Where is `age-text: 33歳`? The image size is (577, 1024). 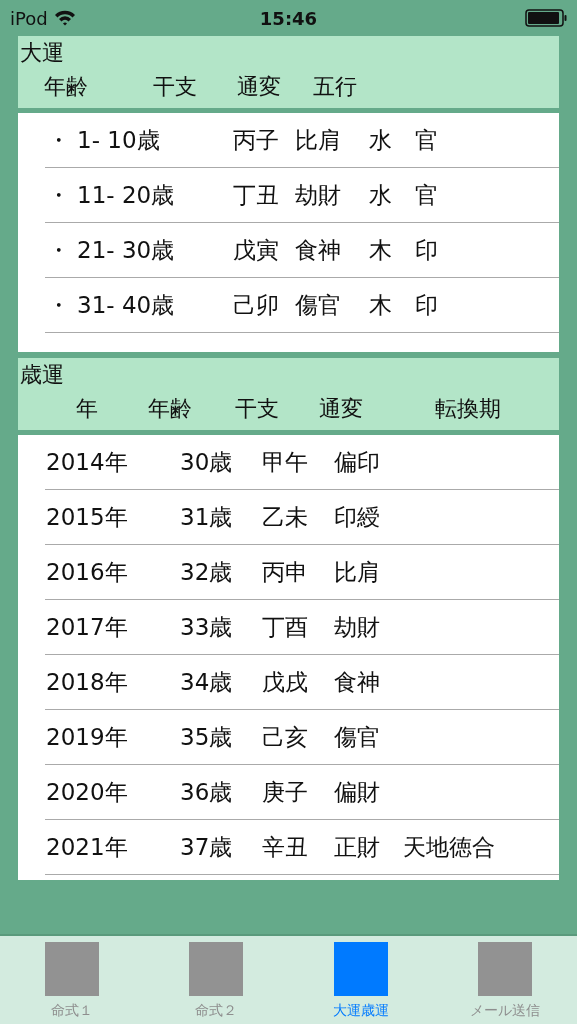
age-text: 33歳 is located at coordinates (206, 627).